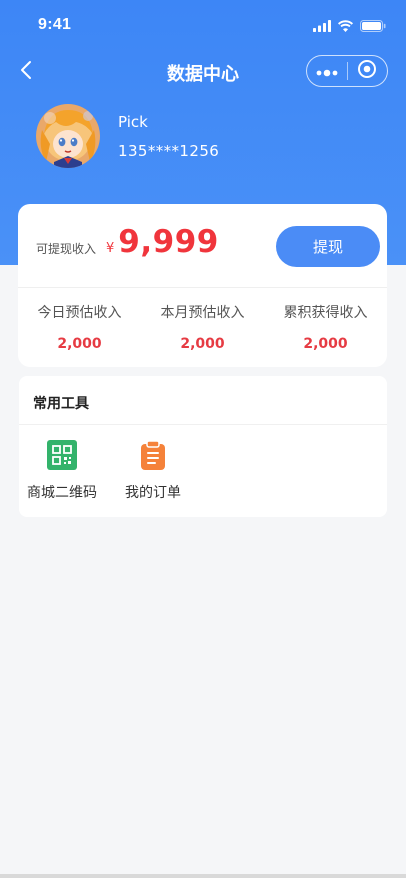  I want to click on stat-month: 本月预估收入 2,000, so click(202, 327).